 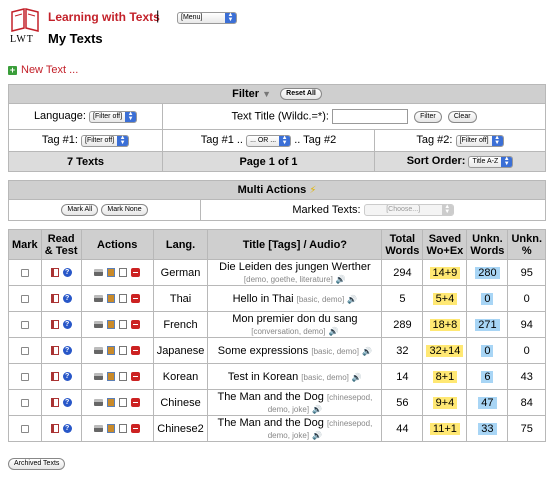 I want to click on unknown-count: 47, so click(x=487, y=402).